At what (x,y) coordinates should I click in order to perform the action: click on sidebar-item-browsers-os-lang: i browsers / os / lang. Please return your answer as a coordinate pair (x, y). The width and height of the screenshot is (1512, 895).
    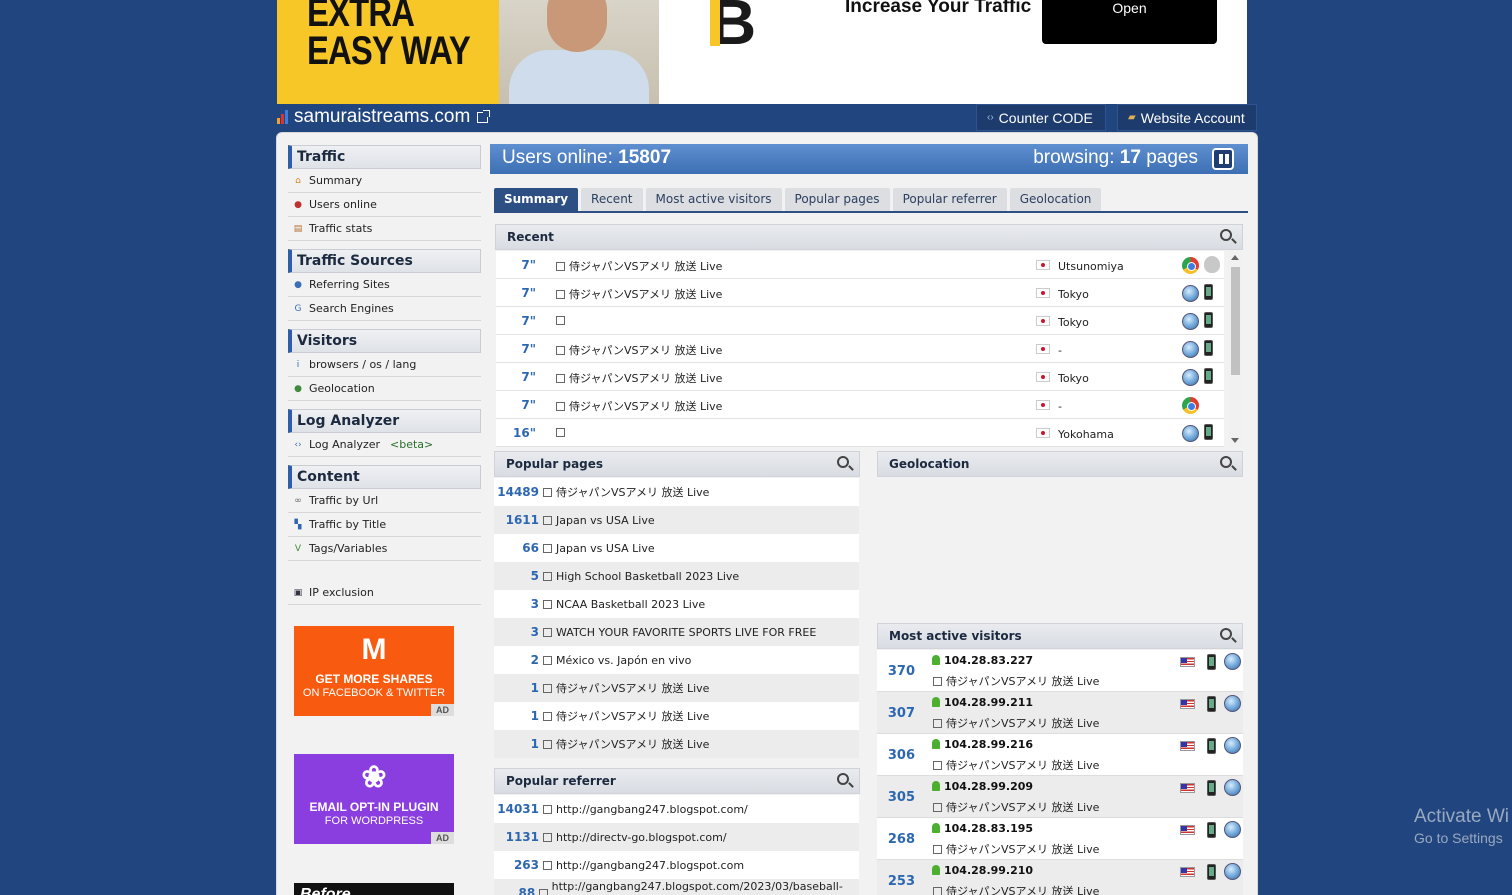
    Looking at the image, I should click on (384, 365).